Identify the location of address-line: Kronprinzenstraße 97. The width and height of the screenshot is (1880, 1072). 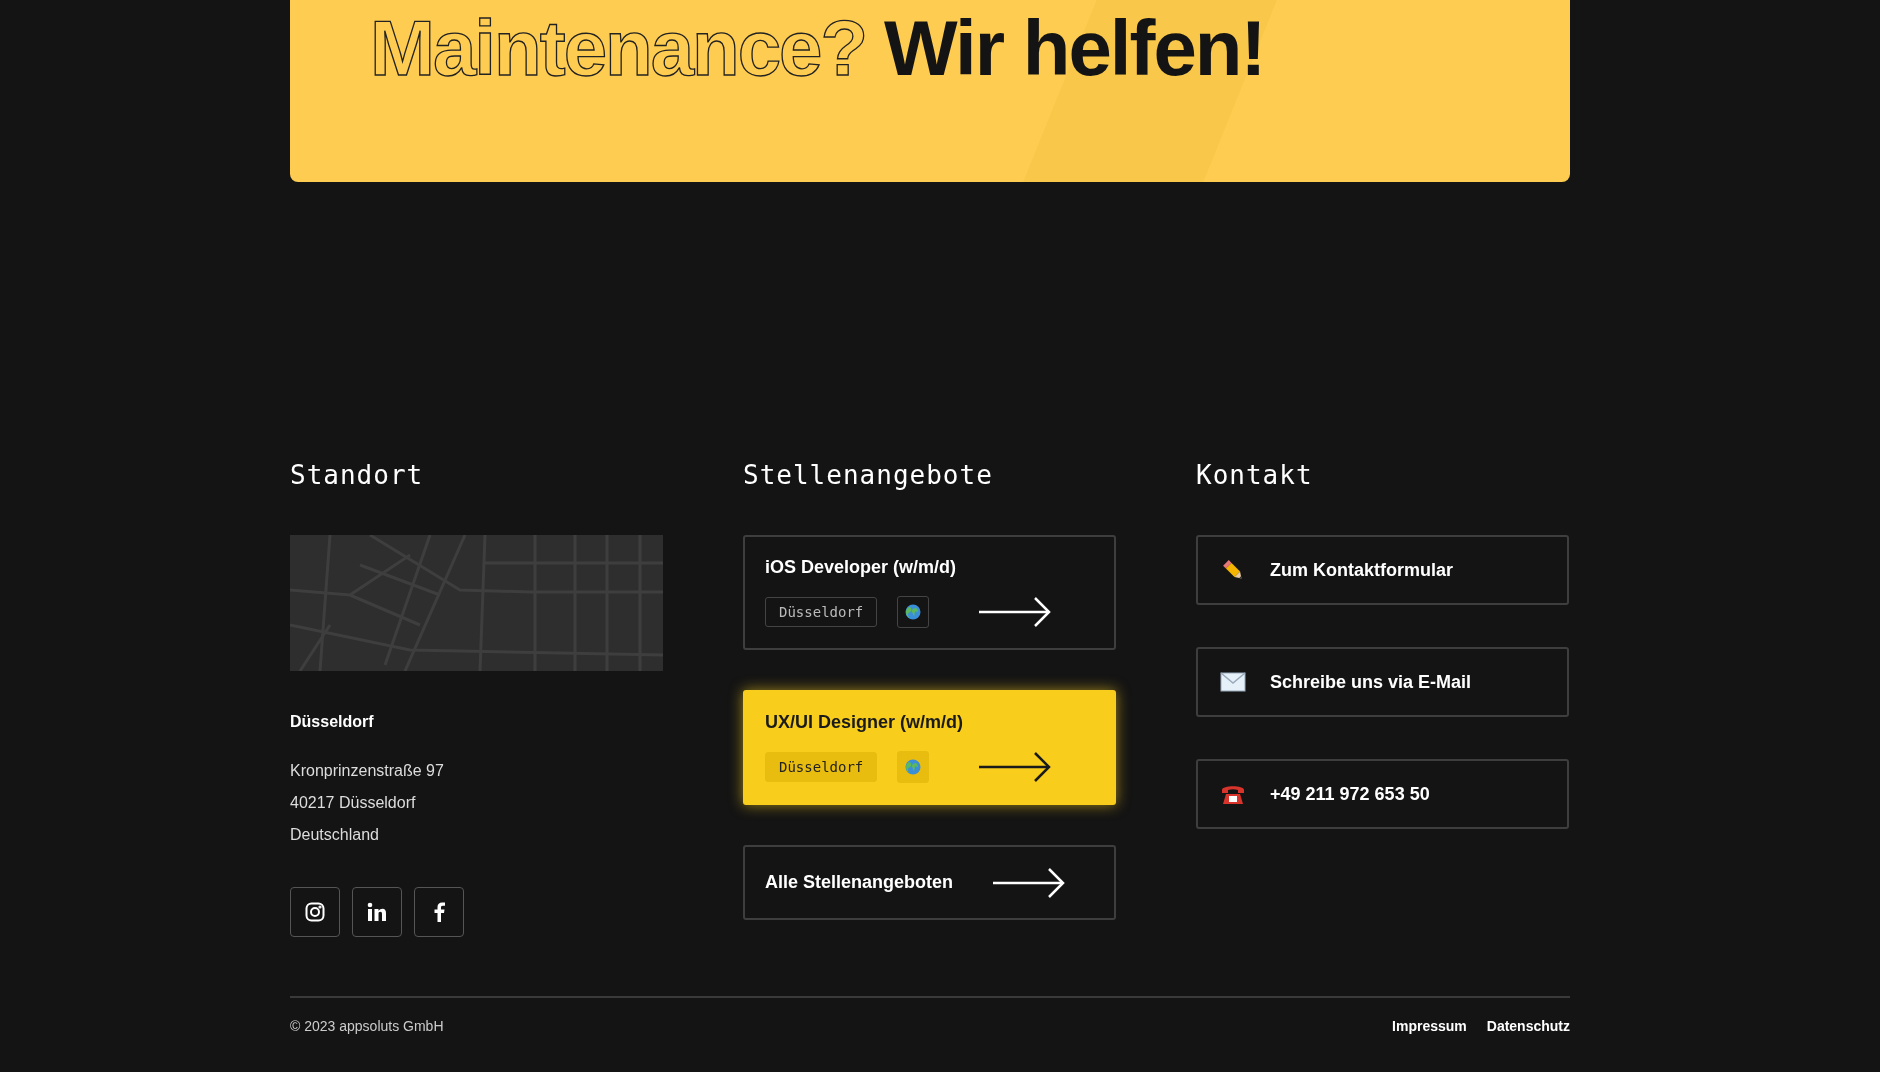
(367, 771).